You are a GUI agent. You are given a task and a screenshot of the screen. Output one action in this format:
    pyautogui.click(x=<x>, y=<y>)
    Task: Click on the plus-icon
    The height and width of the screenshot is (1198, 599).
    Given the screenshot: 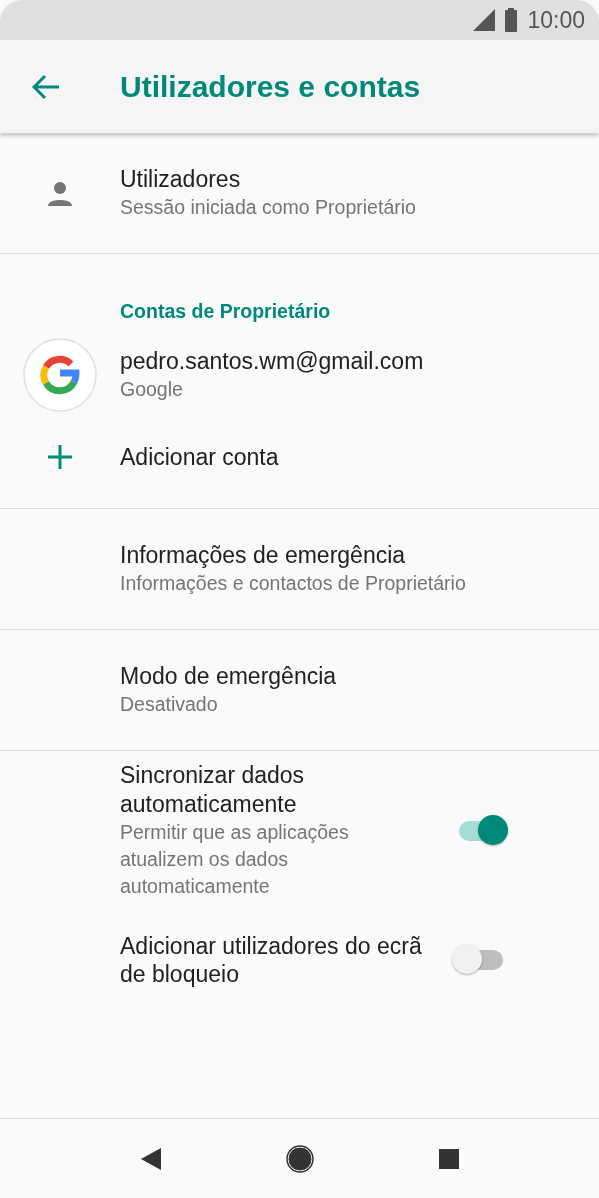 What is the action you would take?
    pyautogui.click(x=60, y=457)
    